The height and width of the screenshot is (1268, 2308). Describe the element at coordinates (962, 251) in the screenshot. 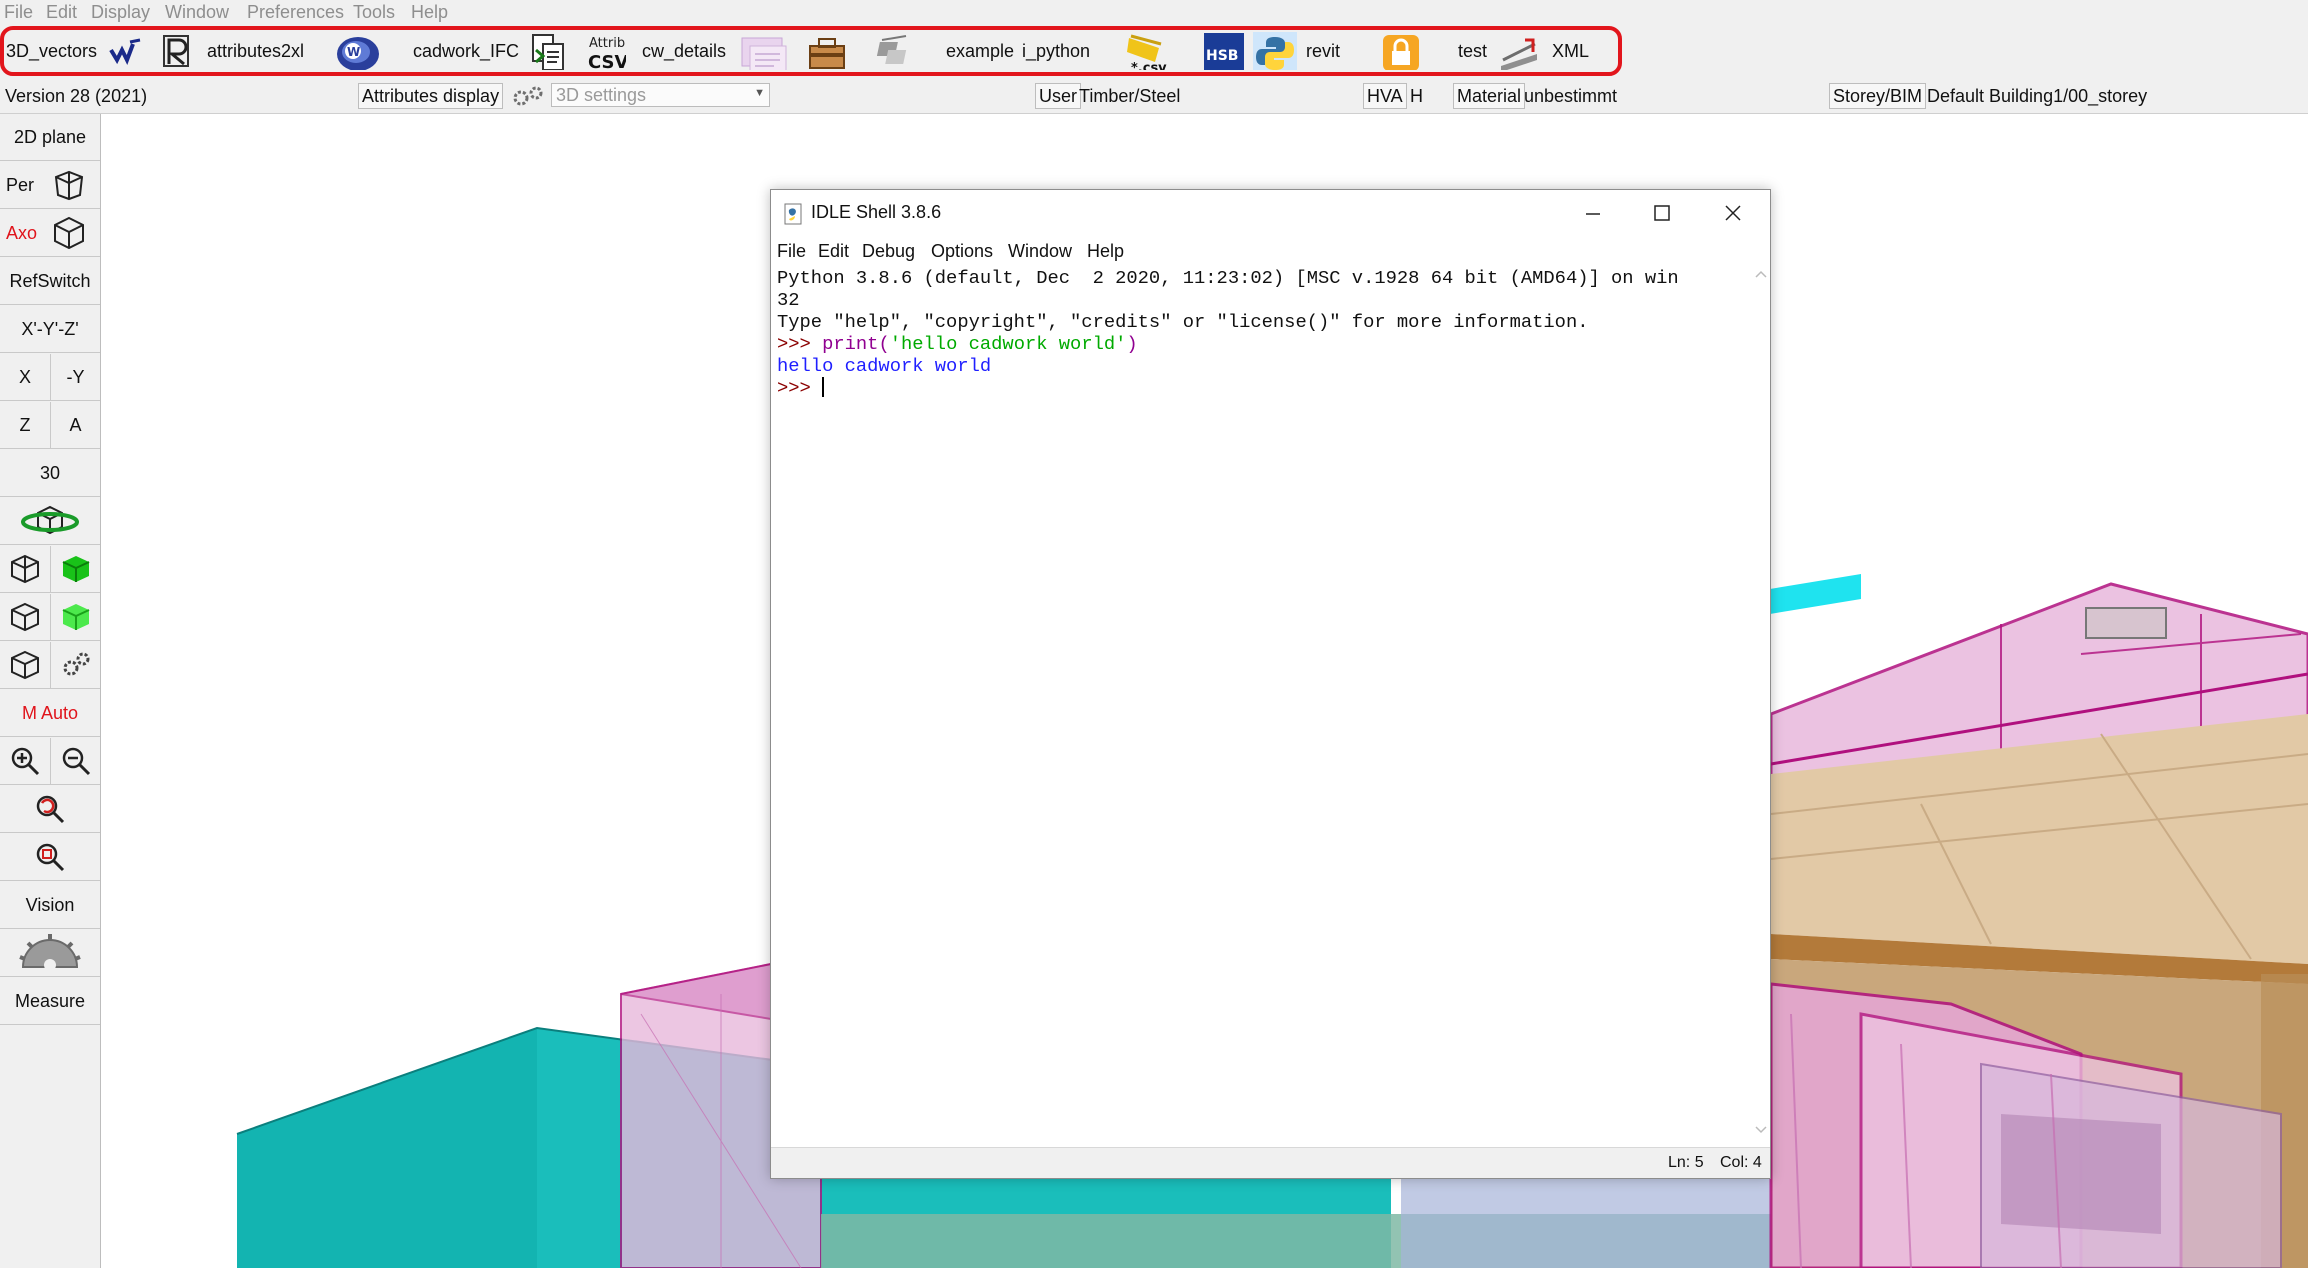

I see `idle-menu-options: Options` at that location.